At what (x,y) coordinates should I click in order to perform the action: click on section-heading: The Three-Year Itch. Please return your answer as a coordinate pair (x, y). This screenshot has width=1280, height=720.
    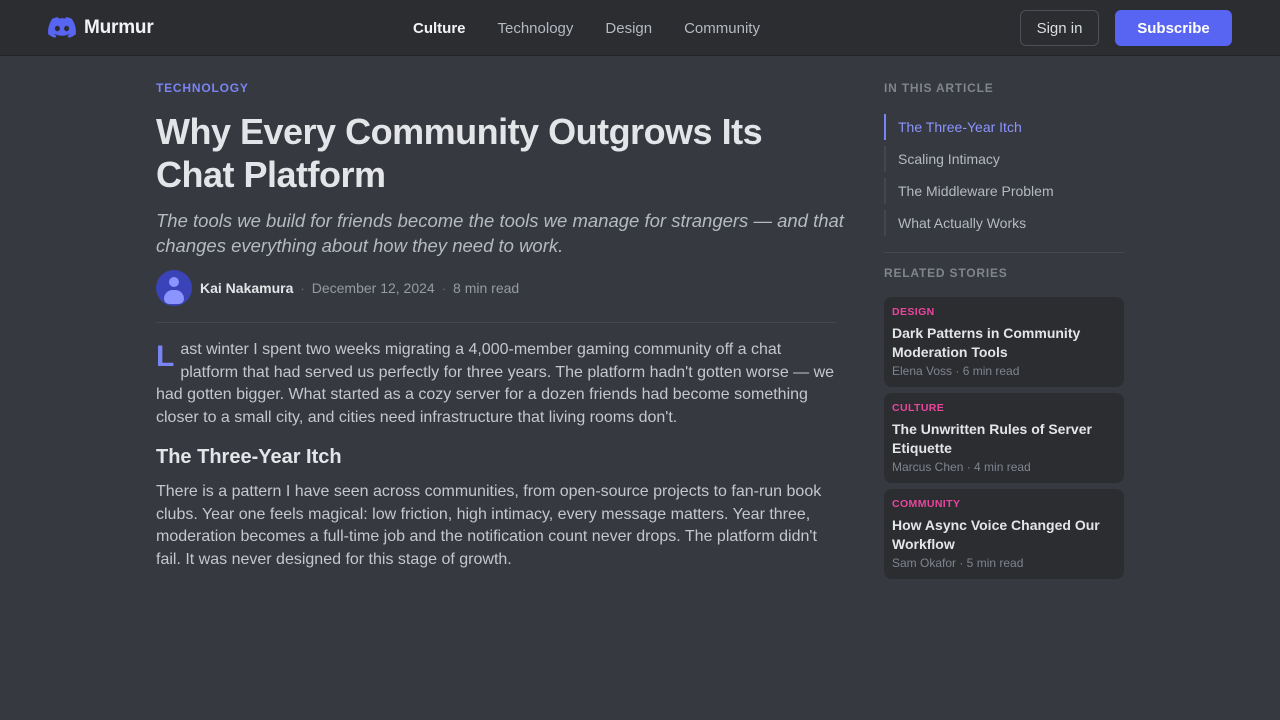
    Looking at the image, I should click on (249, 457).